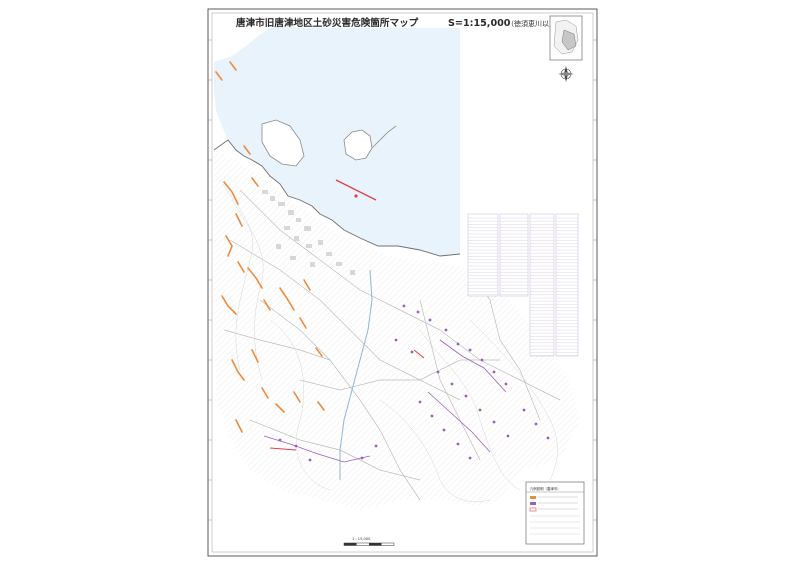 The image size is (800, 570). What do you see at coordinates (566, 38) in the screenshot?
I see `locator-map-icon` at bounding box center [566, 38].